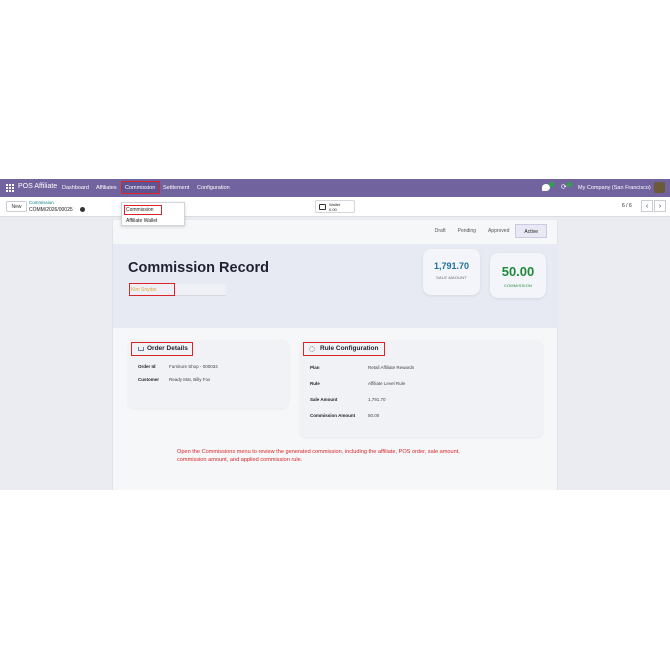 The width and height of the screenshot is (670, 670). Describe the element at coordinates (51, 210) in the screenshot. I see `breadcrumb-current: COMM/2026/00025` at that location.